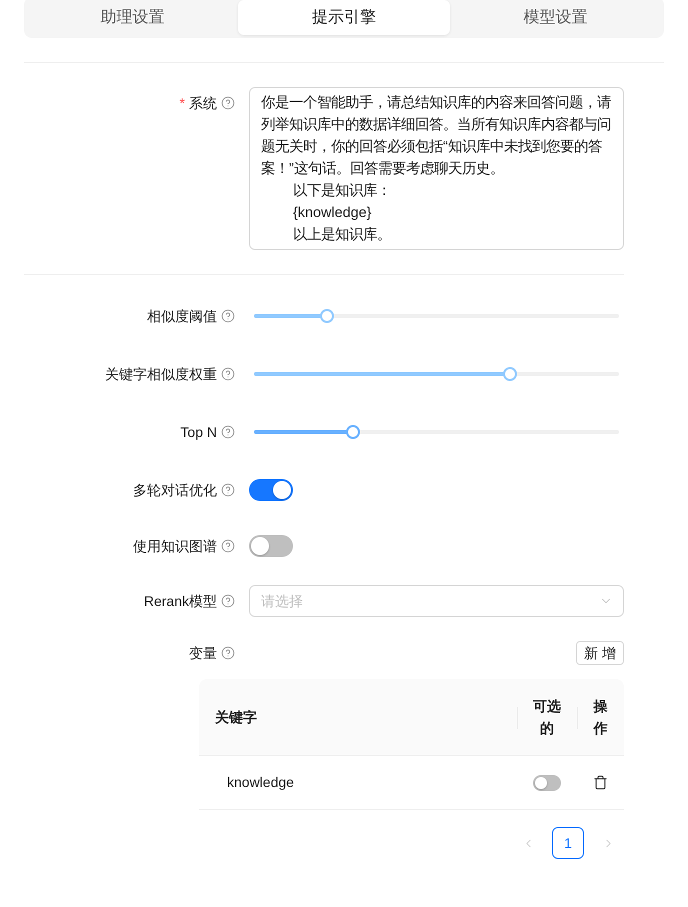 This screenshot has height=907, width=688. I want to click on field-label: 相似度阈值, so click(182, 316).